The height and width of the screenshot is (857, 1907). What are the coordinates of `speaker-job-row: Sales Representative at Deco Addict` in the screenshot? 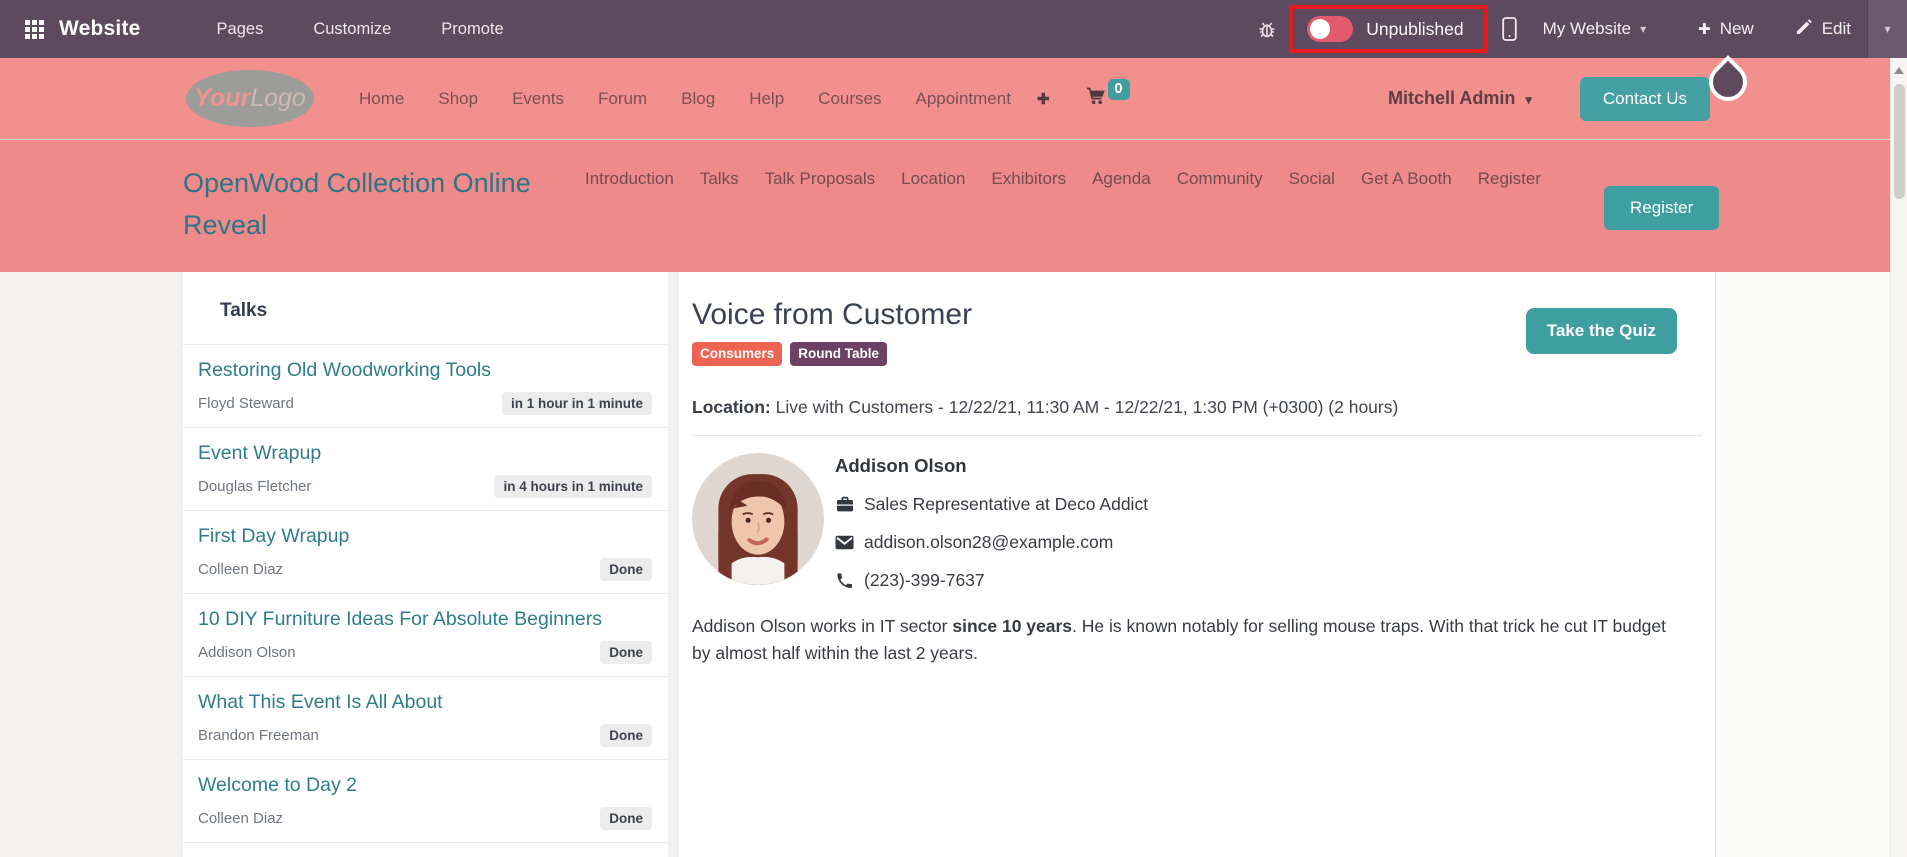 It's located at (991, 504).